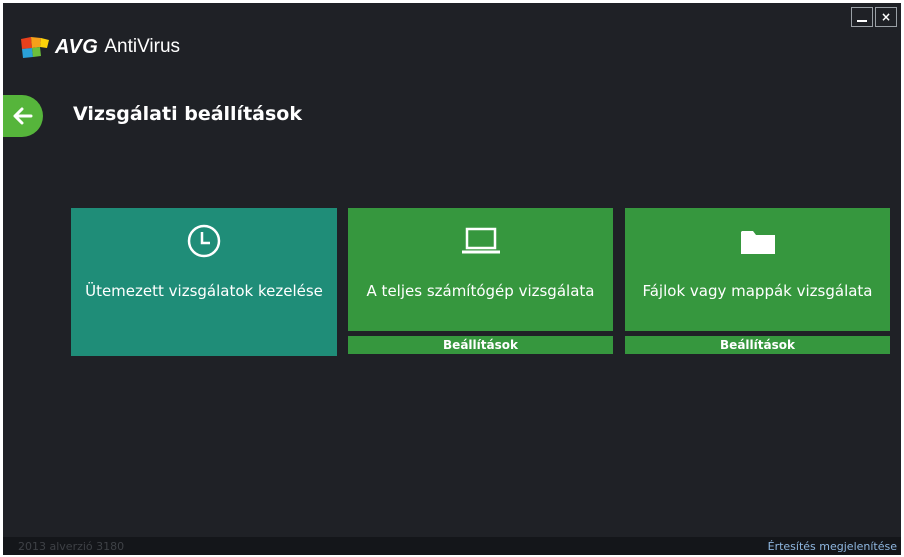 Image resolution: width=904 pixels, height=557 pixels. Describe the element at coordinates (480, 269) in the screenshot. I see `full-computer-scan-tile: A teljes számítógép vizsgálata` at that location.